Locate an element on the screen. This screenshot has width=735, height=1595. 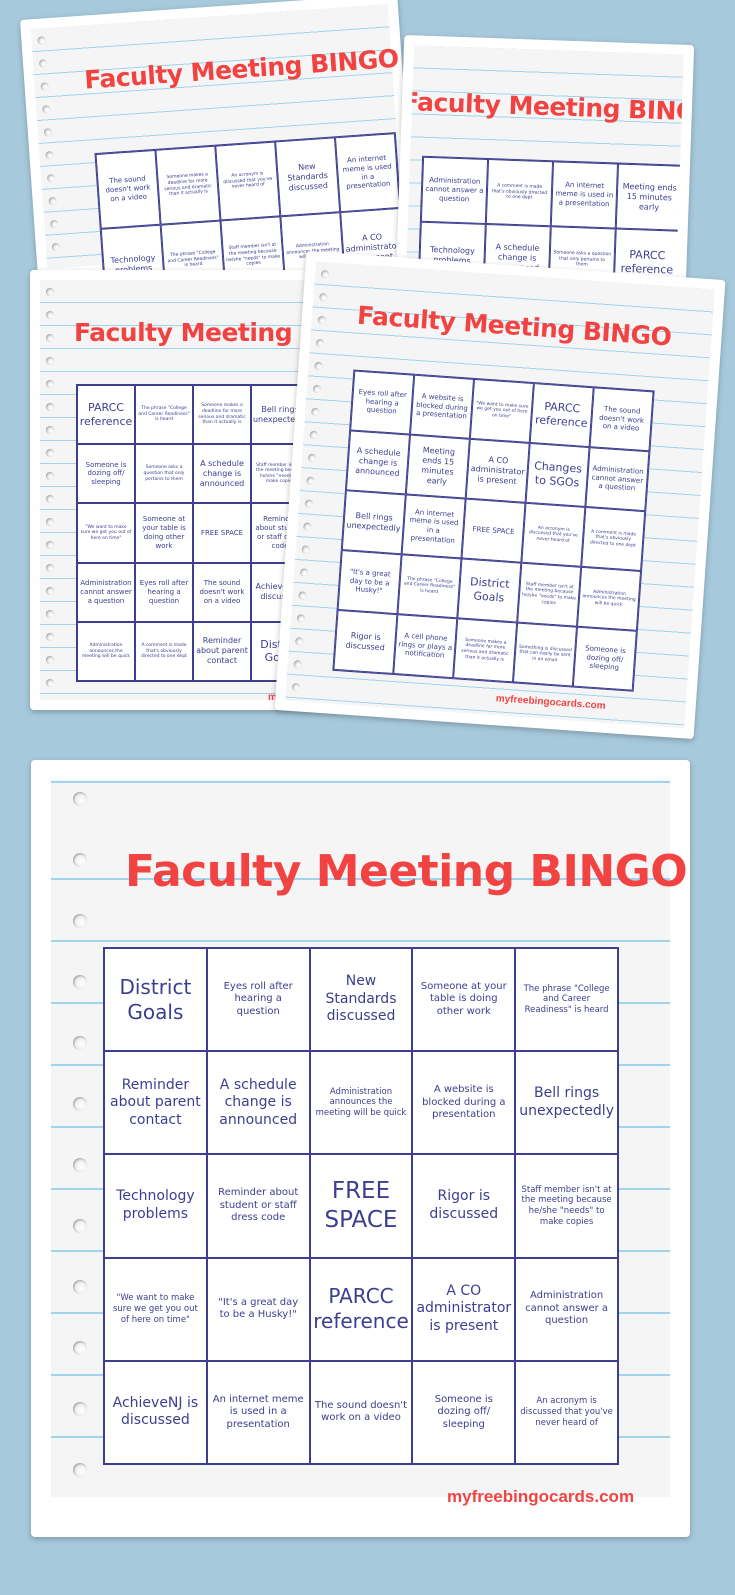
card-title: Faculty Meeting BINGO is located at coordinates (241, 69).